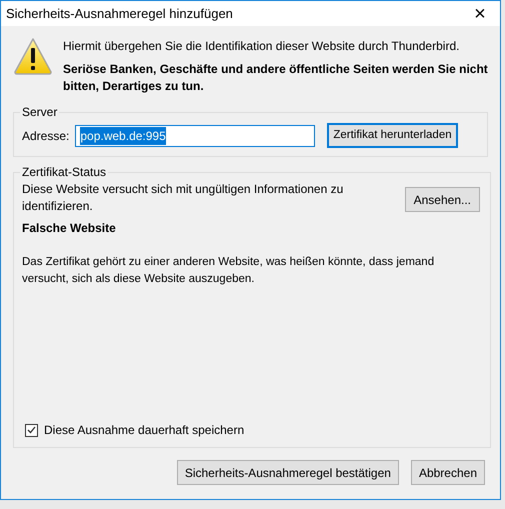 This screenshot has height=509, width=505. What do you see at coordinates (40, 112) in the screenshot?
I see `group-legend: Server` at bounding box center [40, 112].